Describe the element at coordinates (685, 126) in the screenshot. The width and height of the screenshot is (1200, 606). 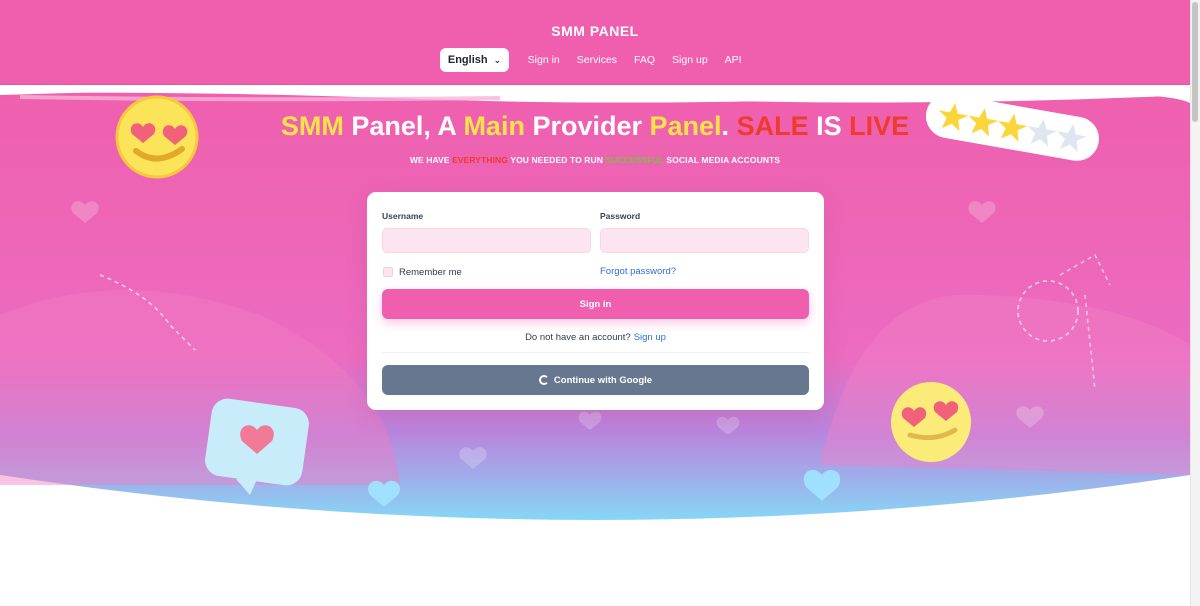
I see `headline-panel: Panel` at that location.